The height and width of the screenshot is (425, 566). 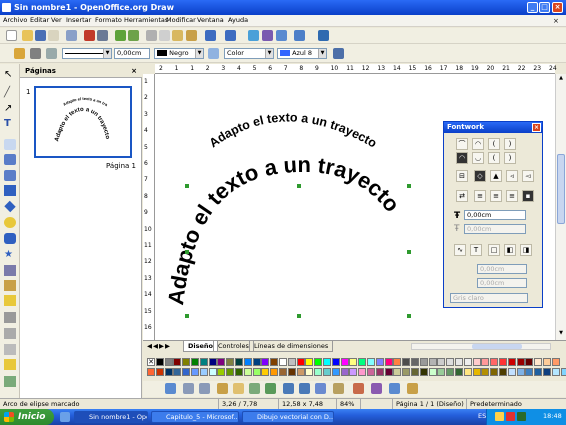 I want to click on points-icon, so click(x=10, y=270).